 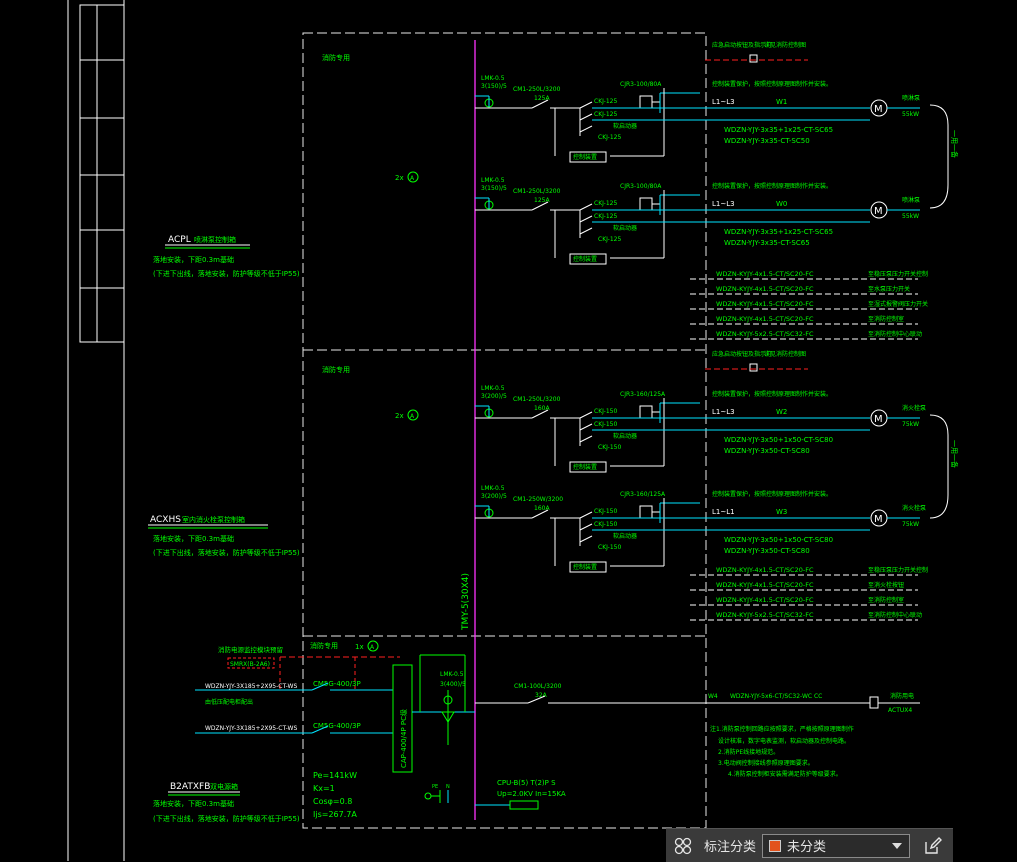 I want to click on svg-text: B2ATXFB, so click(x=190, y=787).